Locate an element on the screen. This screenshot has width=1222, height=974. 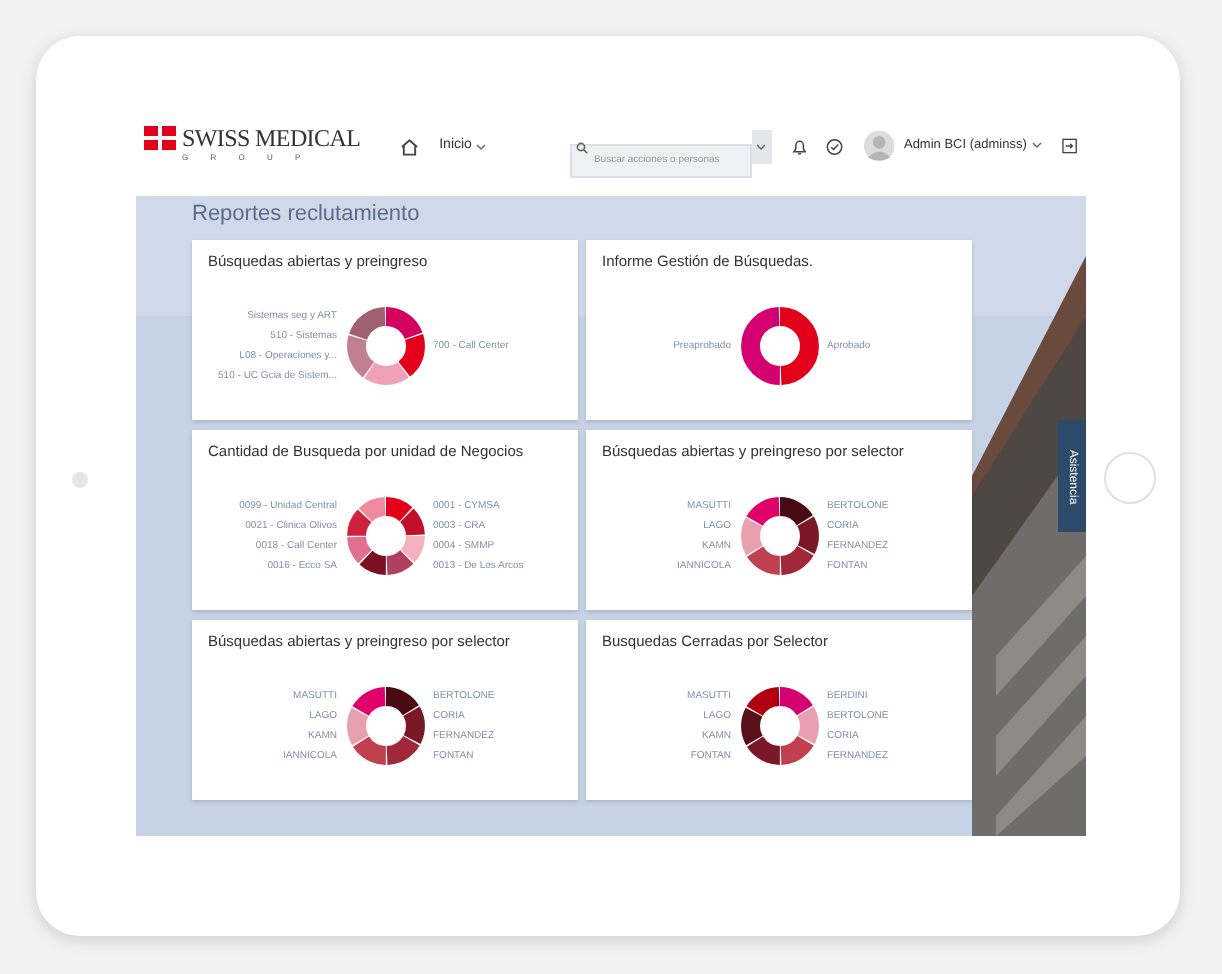
logo-text: SWISS MEDICAL is located at coordinates (271, 138).